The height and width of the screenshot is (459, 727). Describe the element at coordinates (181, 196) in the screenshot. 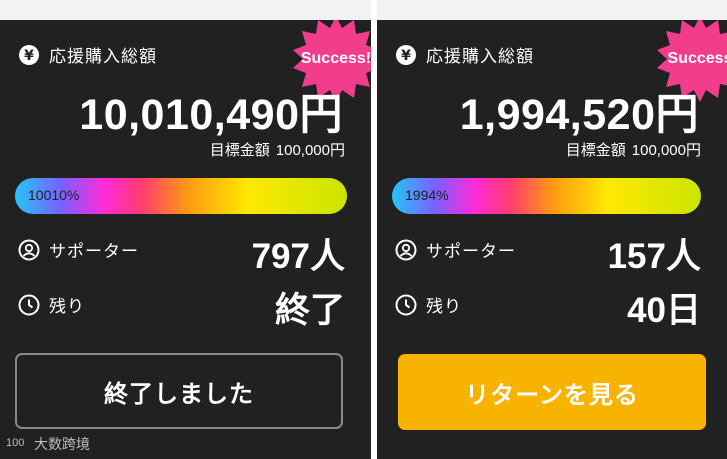

I see `progress-bar: 10010%` at that location.